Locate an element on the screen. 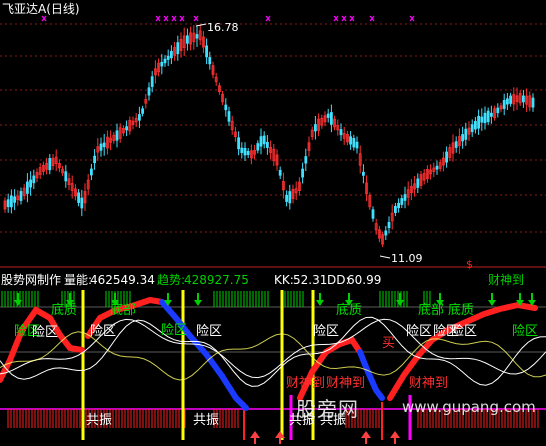  watermark-text: 股旁网 is located at coordinates (327, 409).